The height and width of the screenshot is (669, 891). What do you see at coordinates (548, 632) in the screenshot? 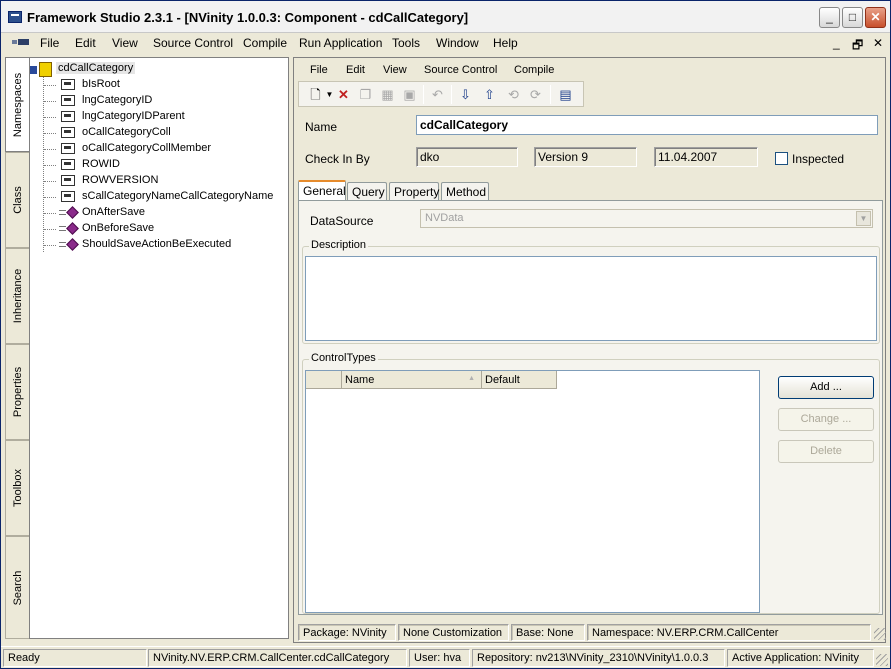
I see `base-info: Base: None` at bounding box center [548, 632].